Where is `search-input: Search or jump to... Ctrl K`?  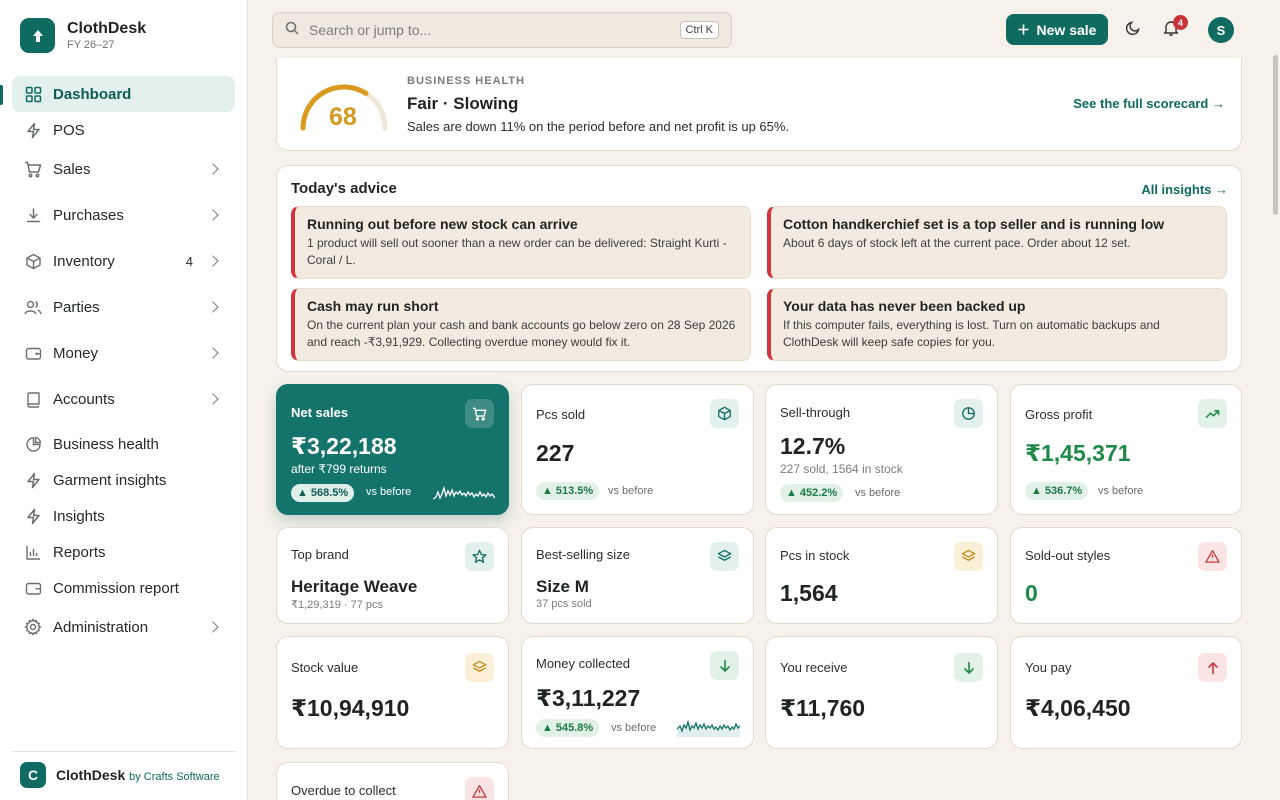 search-input: Search or jump to... Ctrl K is located at coordinates (502, 30).